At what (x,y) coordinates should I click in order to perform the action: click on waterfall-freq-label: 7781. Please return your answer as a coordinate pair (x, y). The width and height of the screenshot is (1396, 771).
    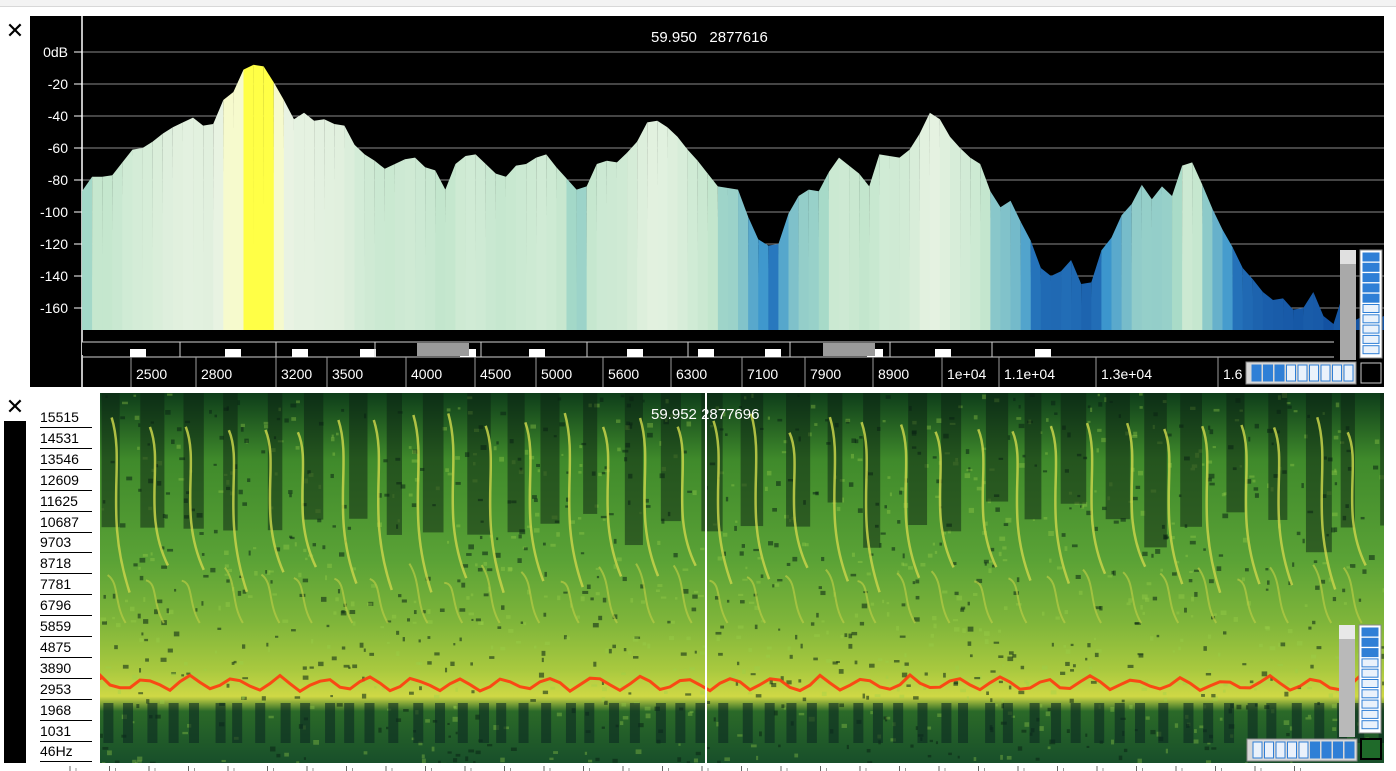
    Looking at the image, I should click on (66, 585).